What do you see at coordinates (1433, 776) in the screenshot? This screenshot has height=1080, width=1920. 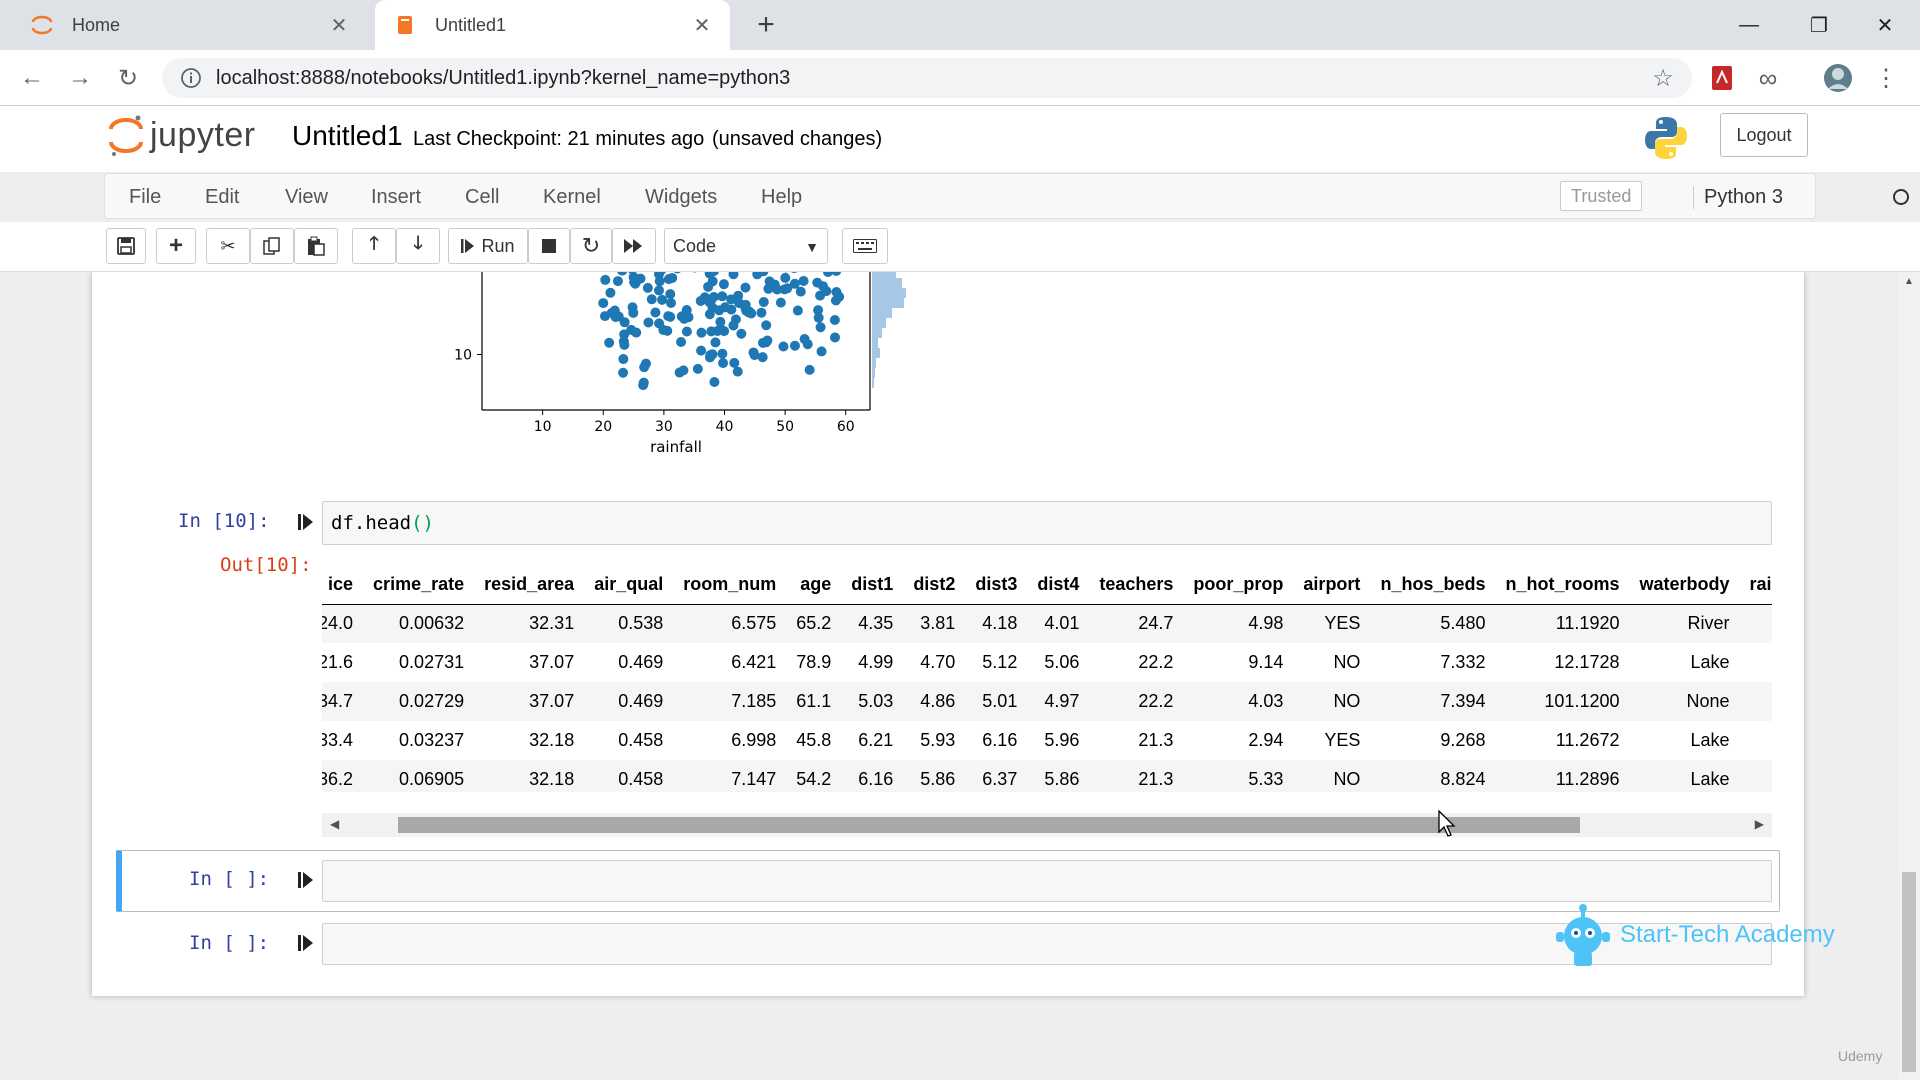 I see `table-cell: 8.824` at bounding box center [1433, 776].